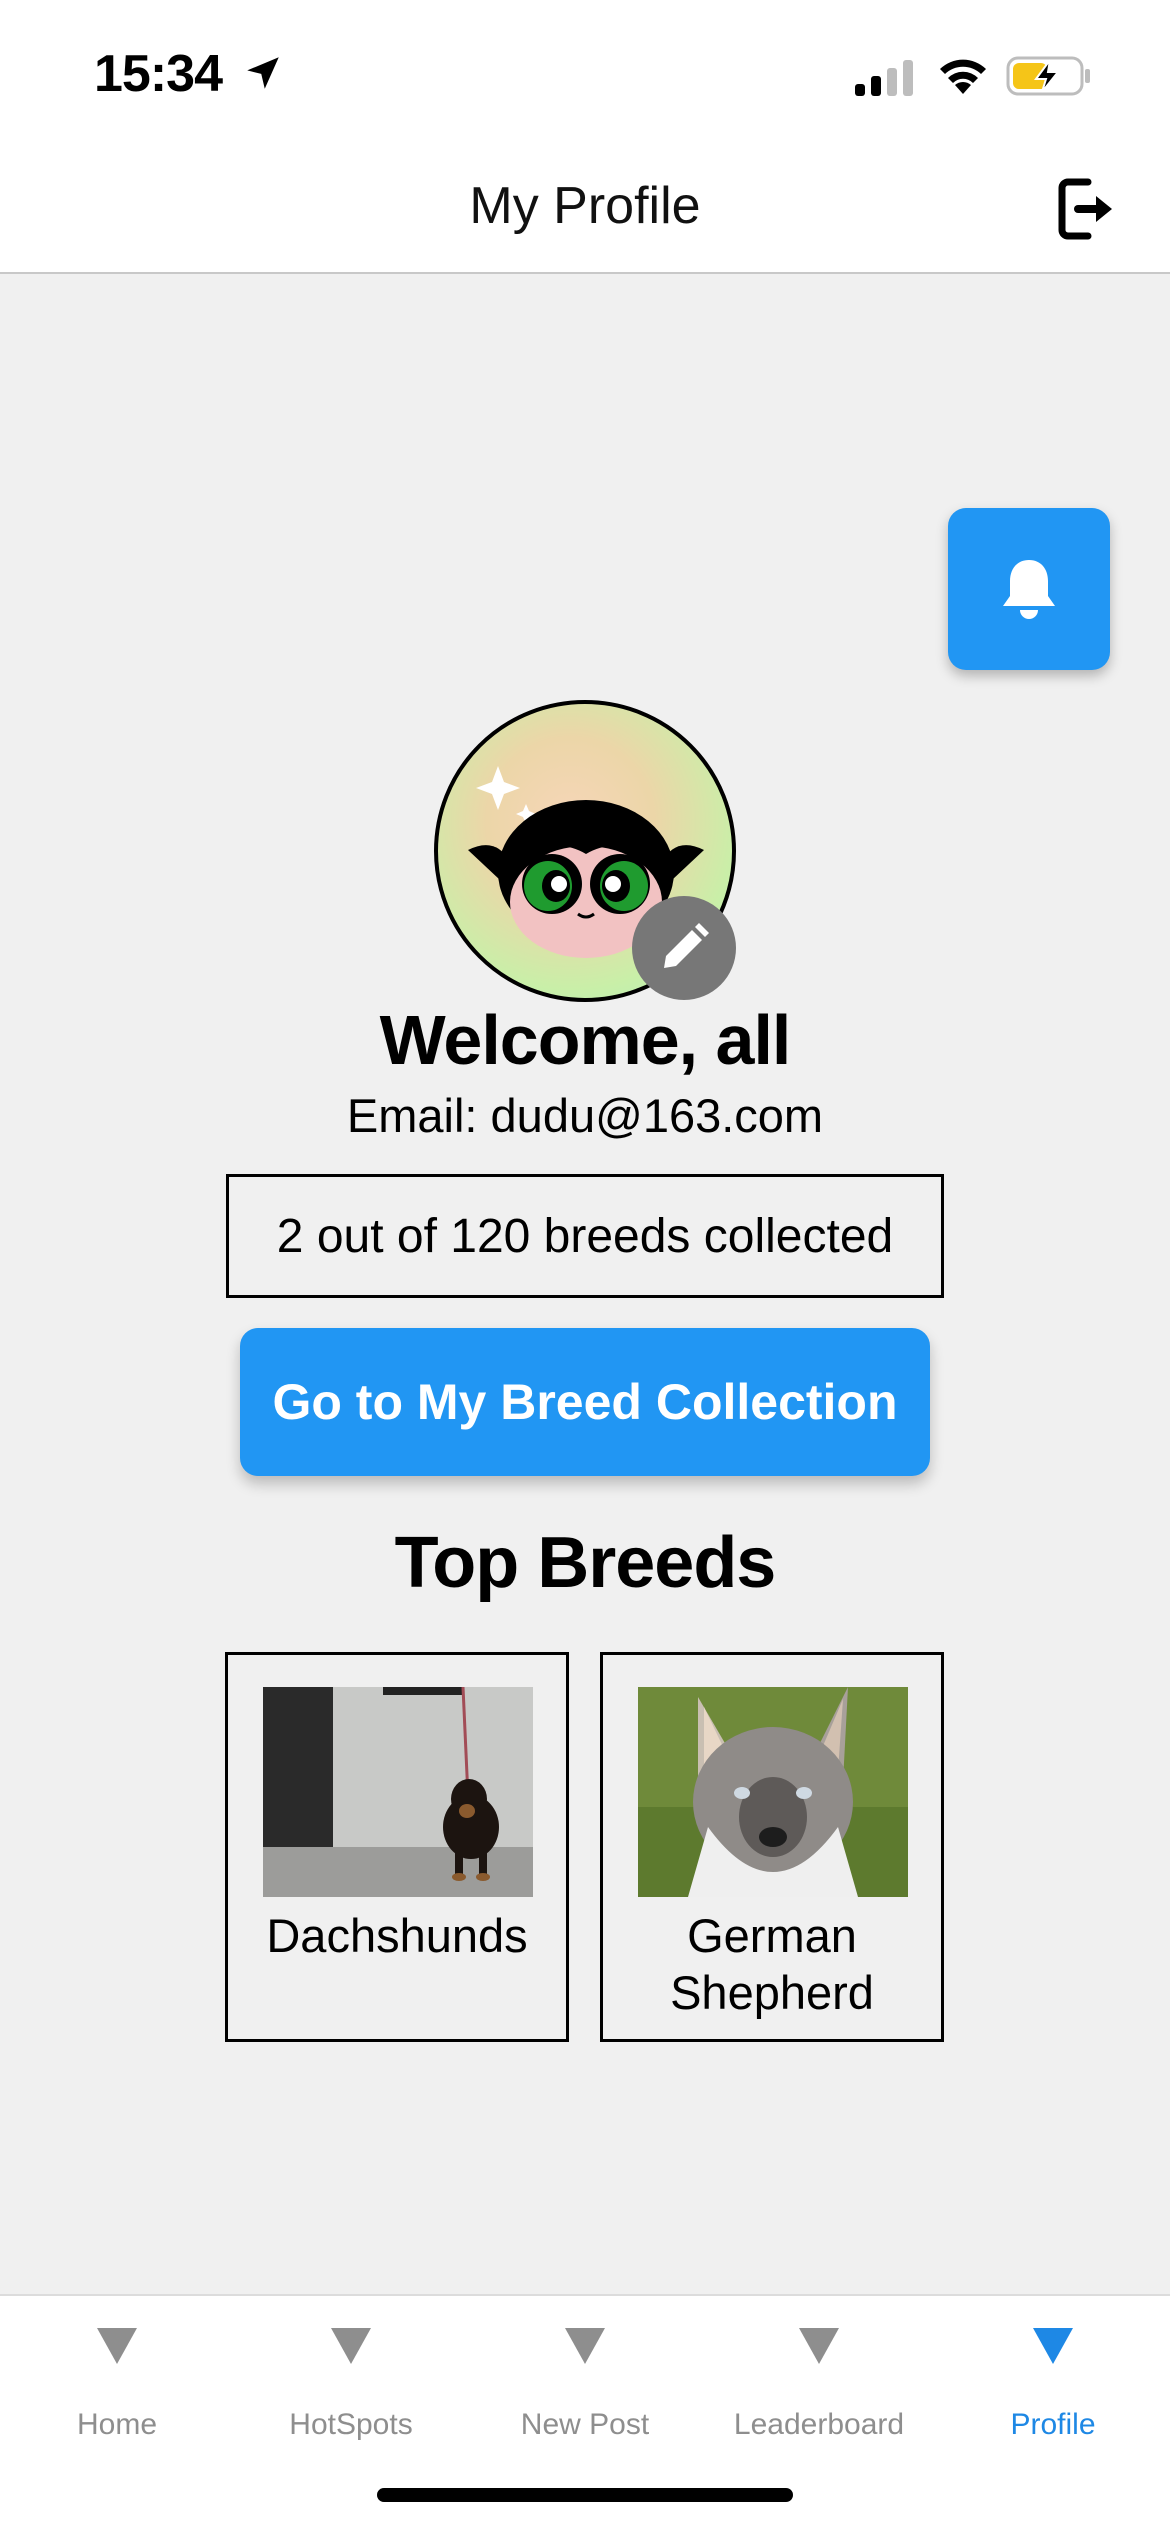 The image size is (1170, 2532). Describe the element at coordinates (585, 206) in the screenshot. I see `page-title: My Profile` at that location.